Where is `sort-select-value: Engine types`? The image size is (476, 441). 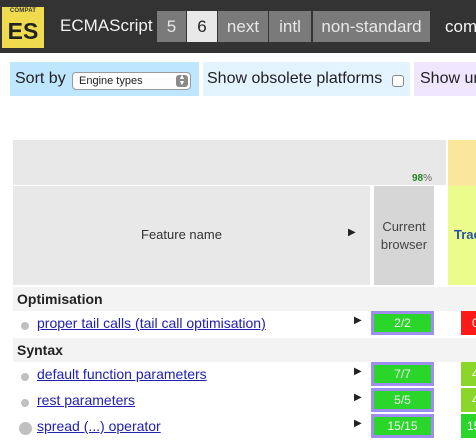 sort-select-value: Engine types is located at coordinates (111, 81).